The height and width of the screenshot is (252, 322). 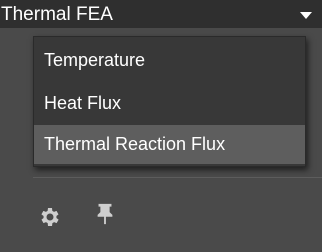 I want to click on divider, so click(x=177, y=177).